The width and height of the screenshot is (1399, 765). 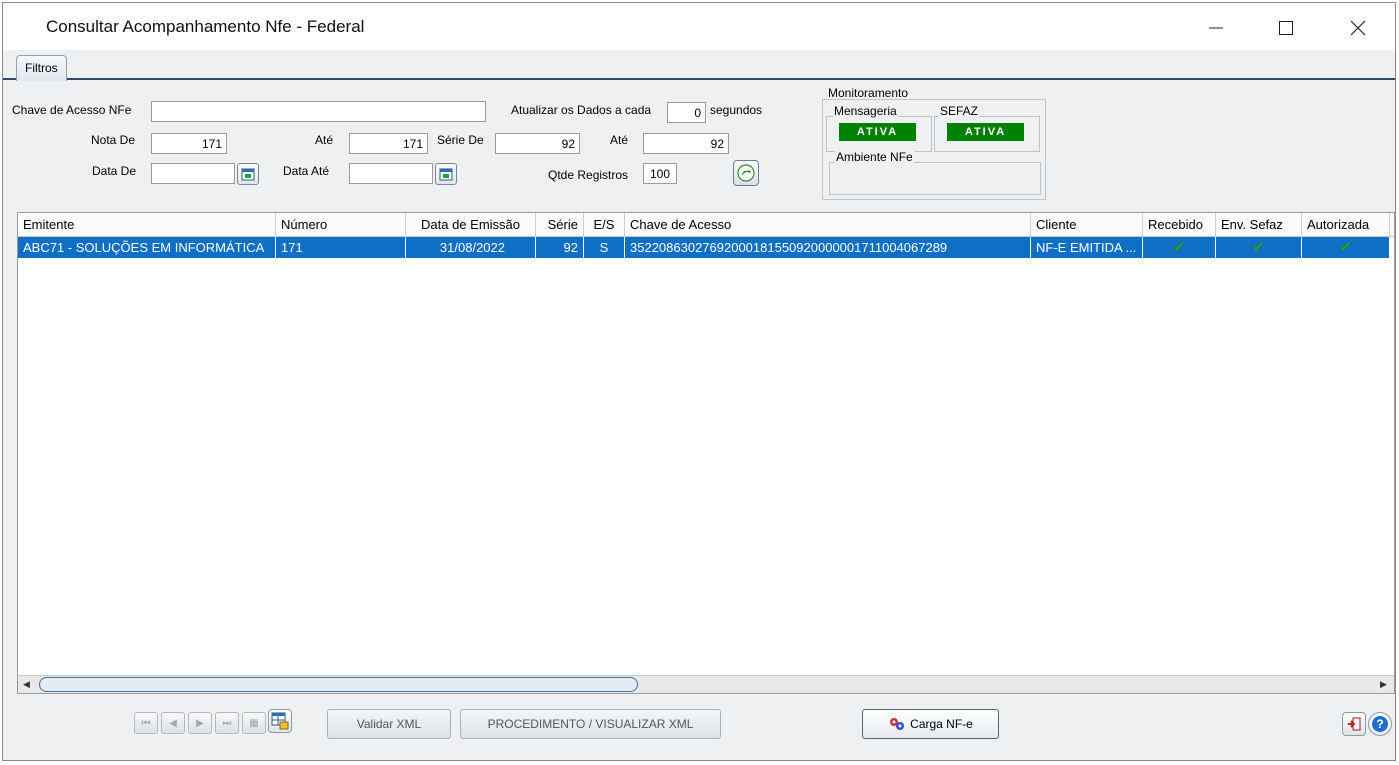 I want to click on maximize-icon, so click(x=1286, y=28).